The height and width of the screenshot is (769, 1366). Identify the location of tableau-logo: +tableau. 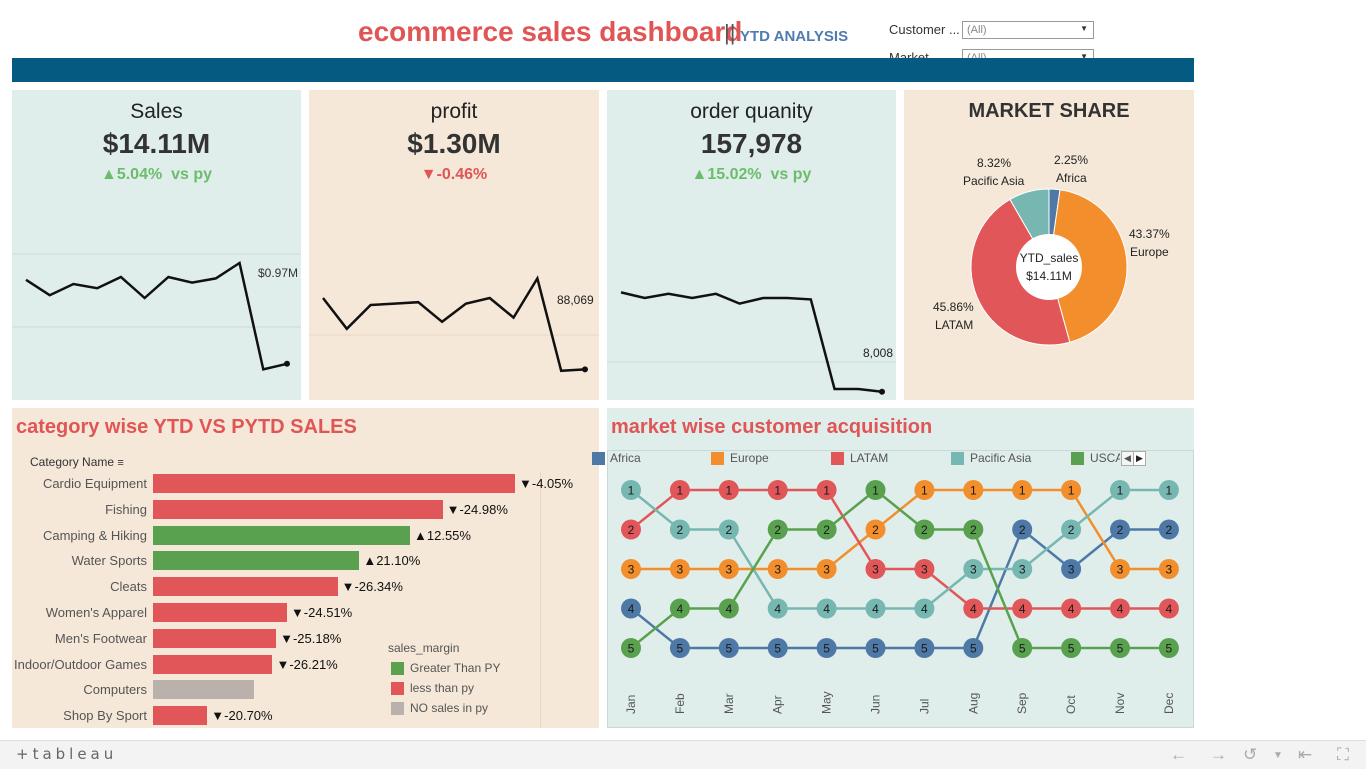
(66, 754).